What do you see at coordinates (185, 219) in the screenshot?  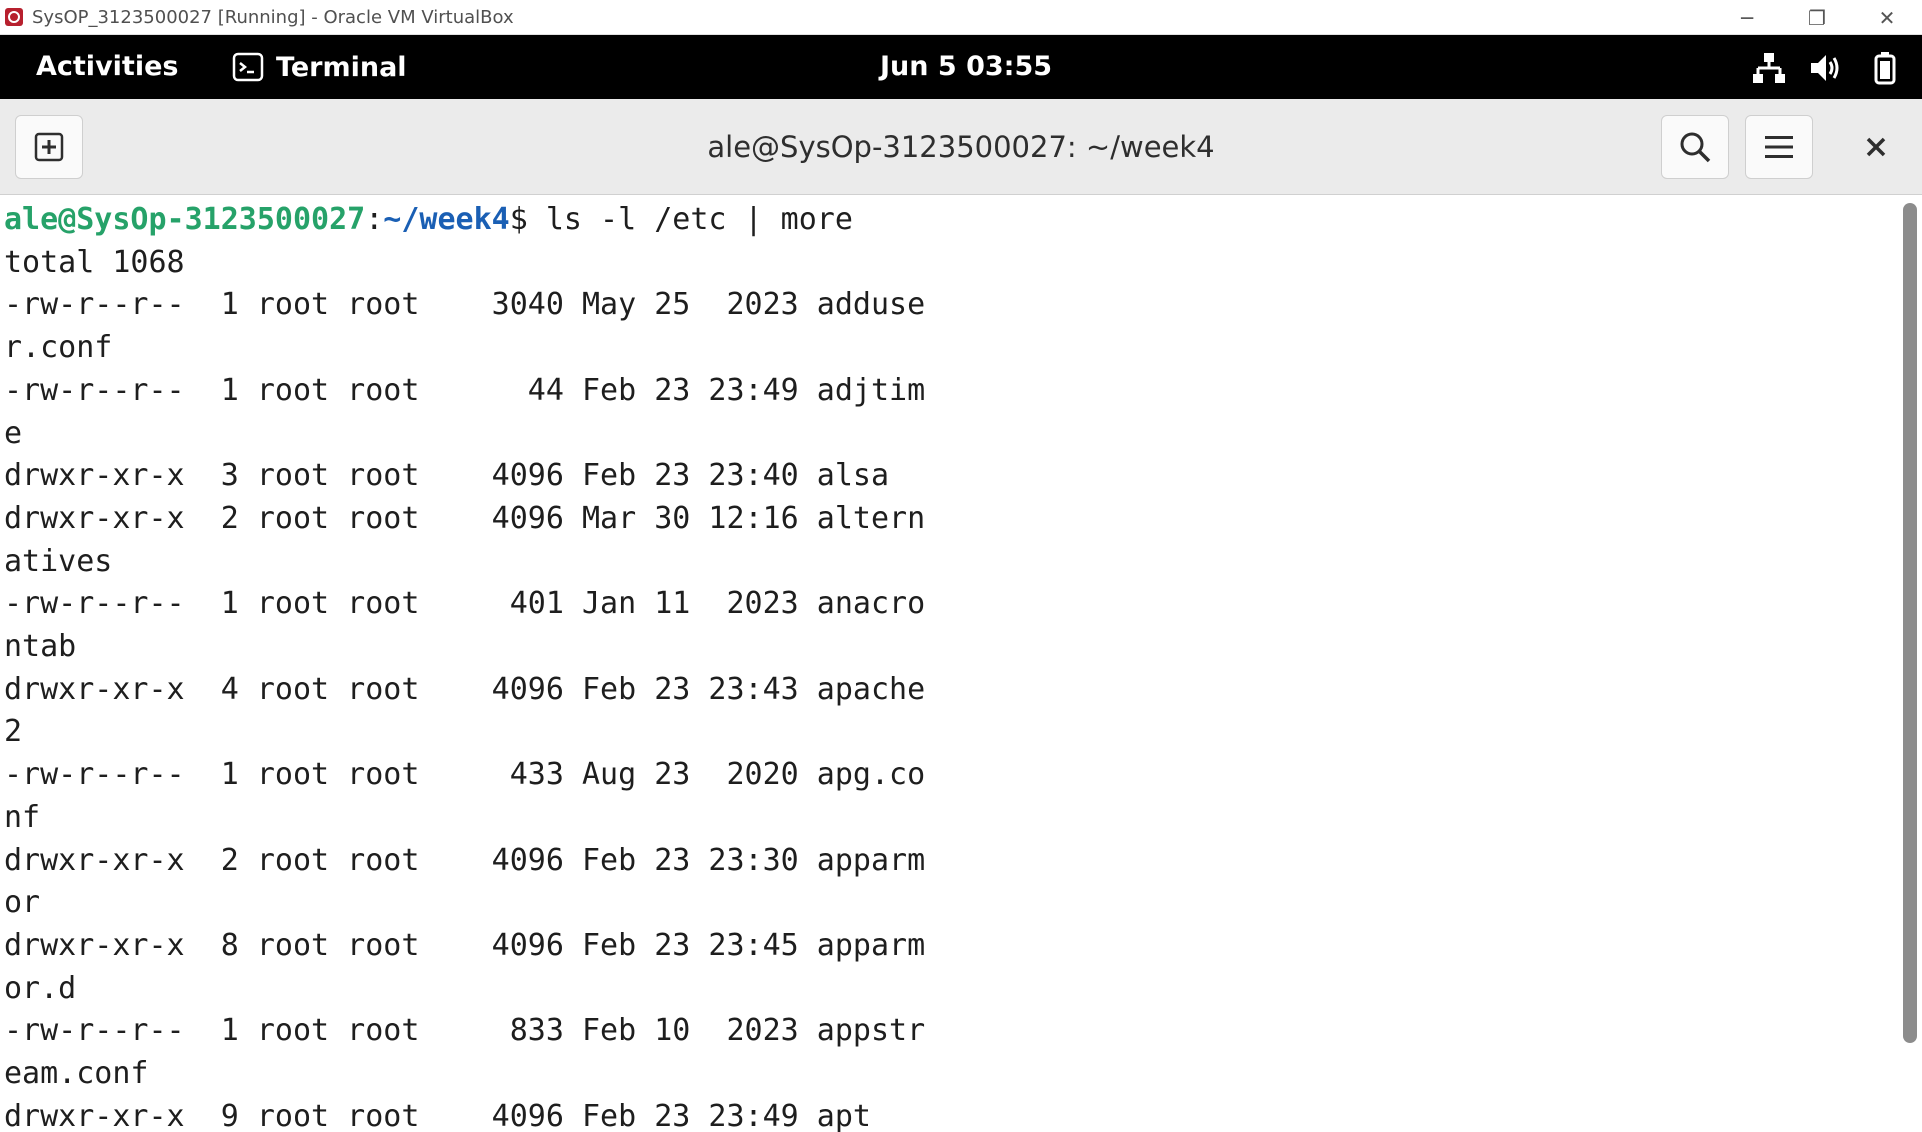 I see `prompt-user-host: ale@SysOp-3123500027` at bounding box center [185, 219].